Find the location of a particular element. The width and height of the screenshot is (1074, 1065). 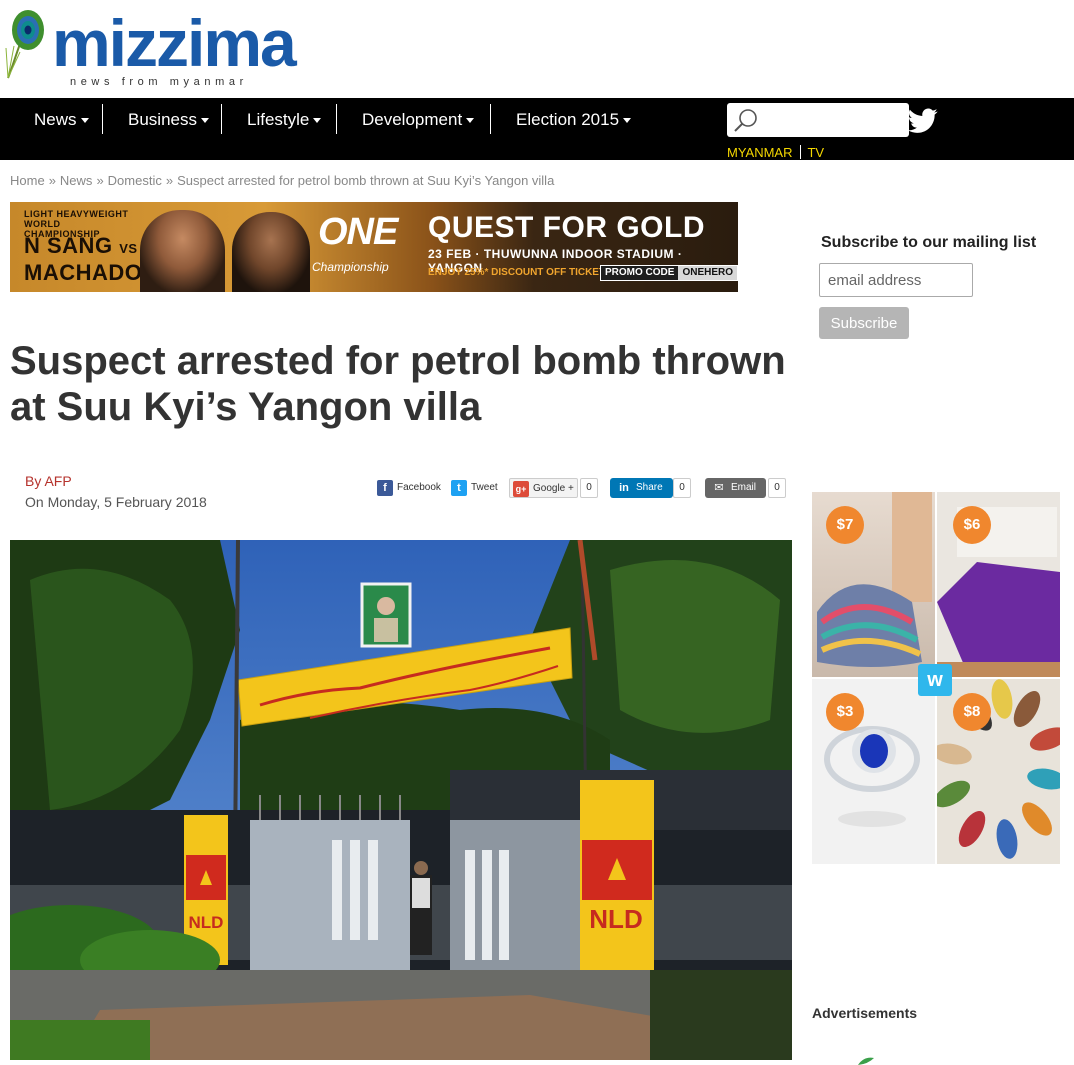

linkedin-icon: in is located at coordinates (624, 488).